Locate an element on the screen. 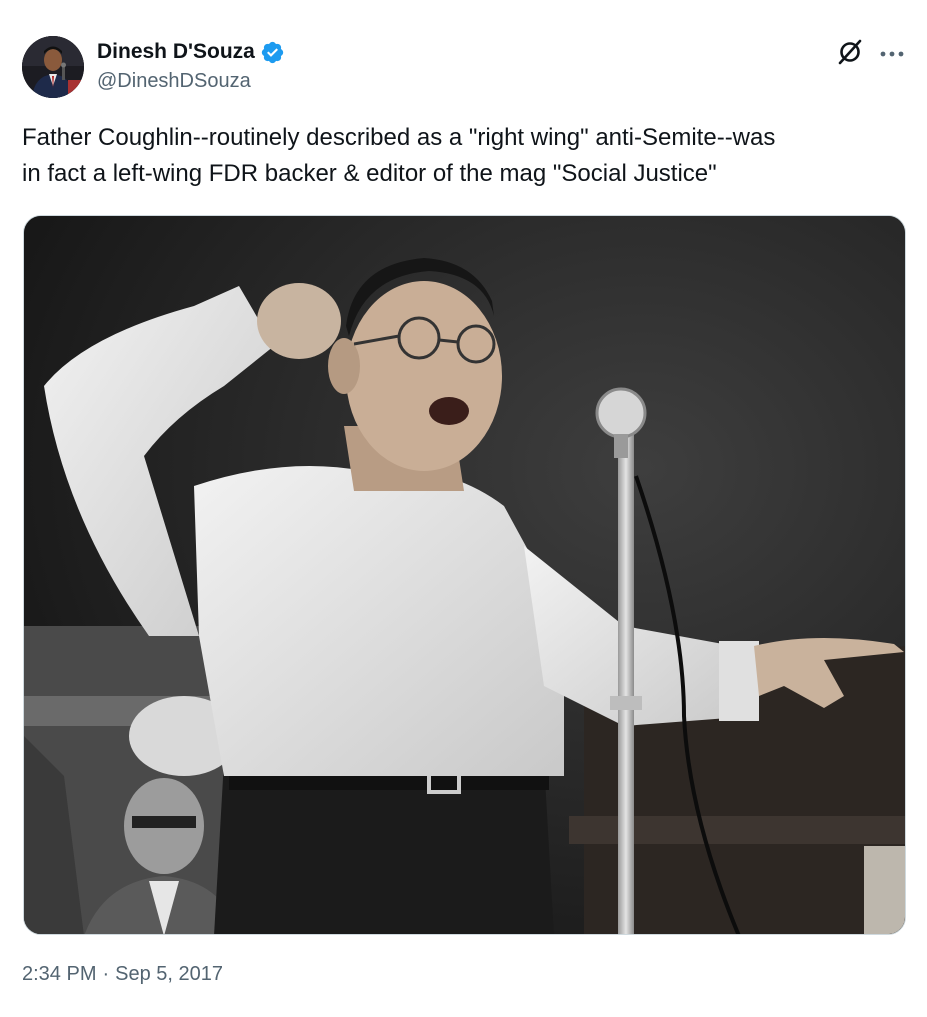 Image resolution: width=927 pixels, height=1017 pixels. author-name-row: Dinesh D'Souza is located at coordinates (191, 52).